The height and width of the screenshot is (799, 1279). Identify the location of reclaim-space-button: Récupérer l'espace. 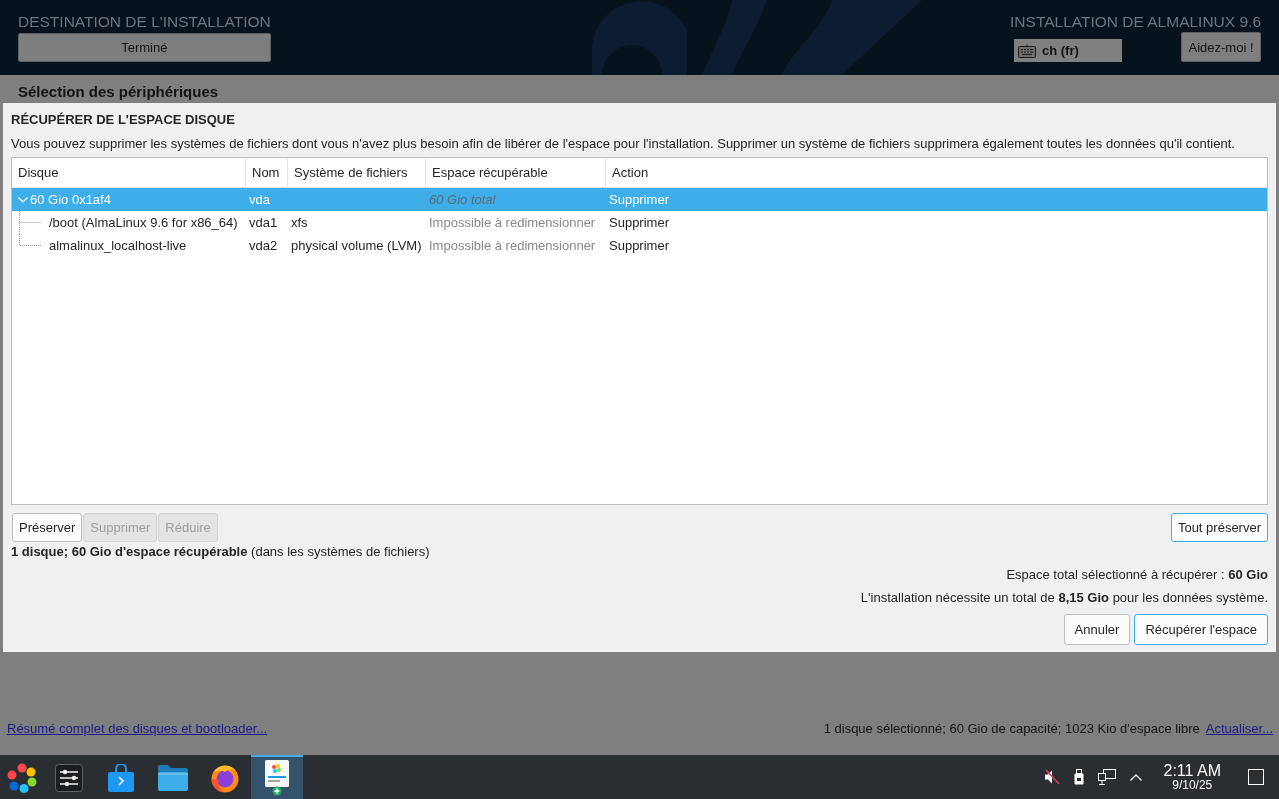
(1201, 629).